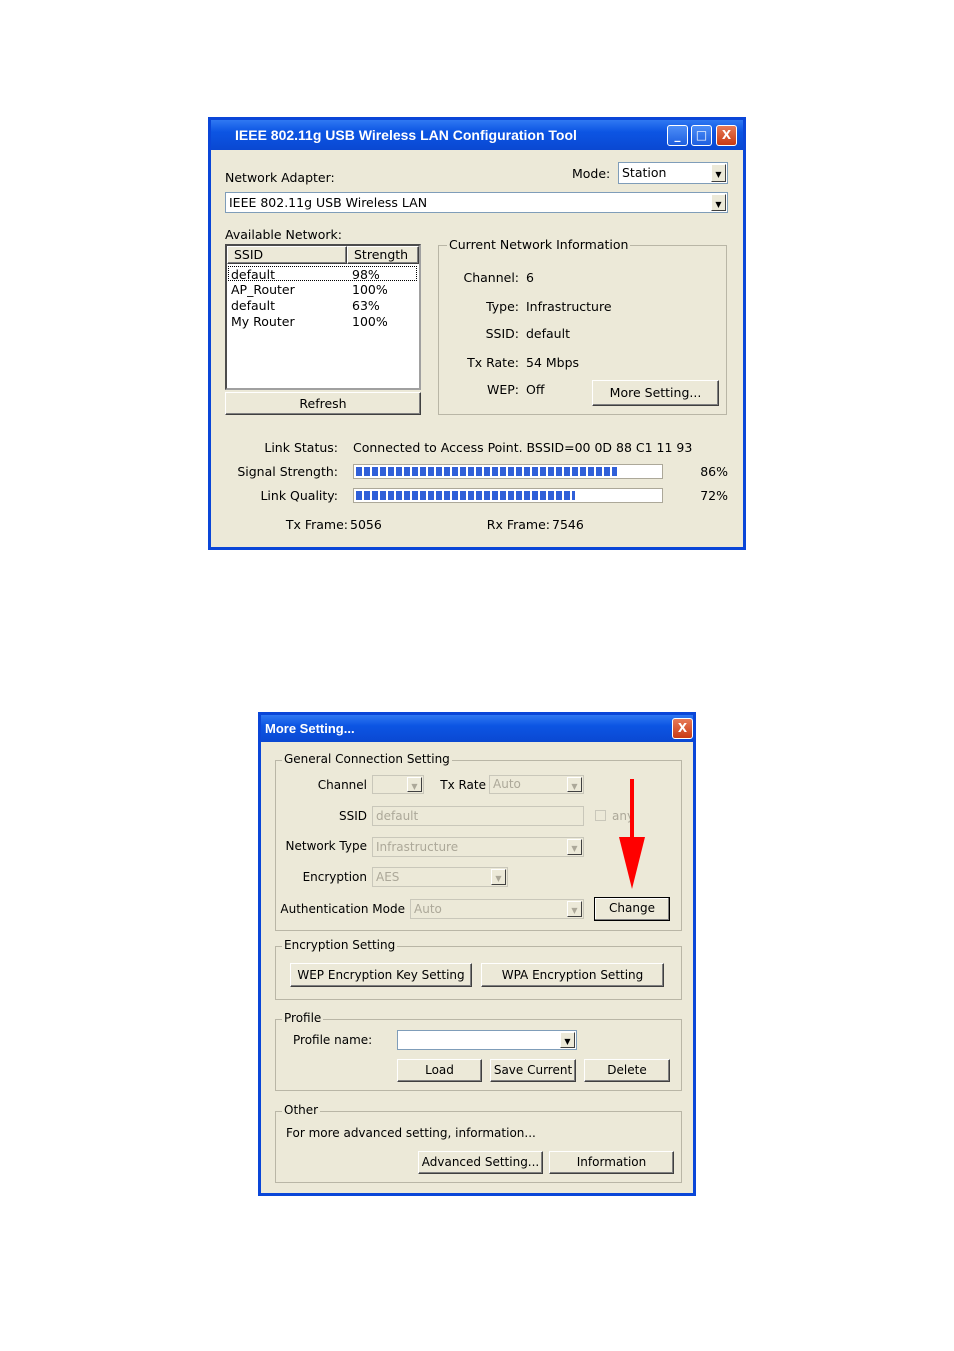 This screenshot has width=954, height=1351. Describe the element at coordinates (322, 305) in the screenshot. I see `list-item: default 63%` at that location.